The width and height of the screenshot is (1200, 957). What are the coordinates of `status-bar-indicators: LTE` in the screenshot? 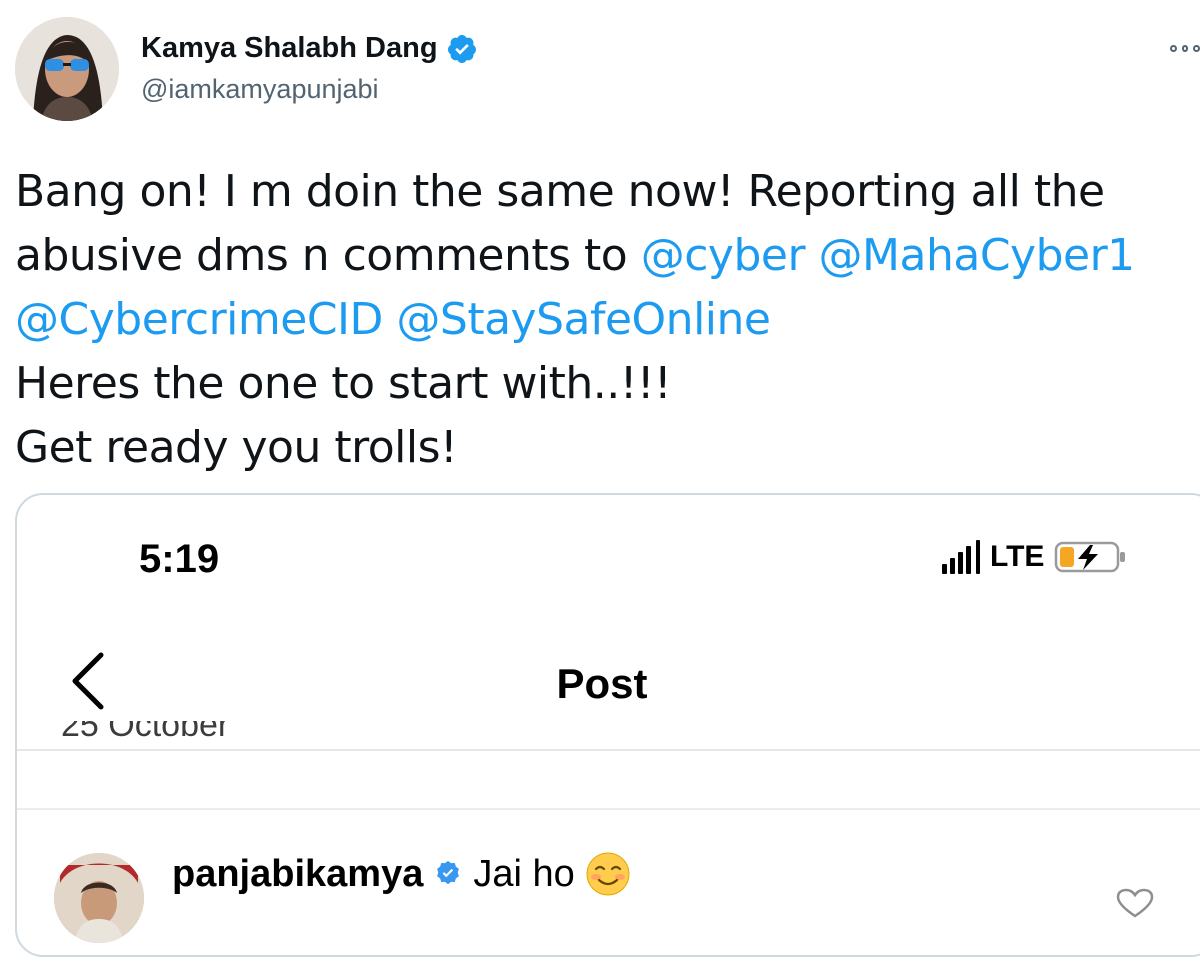 It's located at (1035, 557).